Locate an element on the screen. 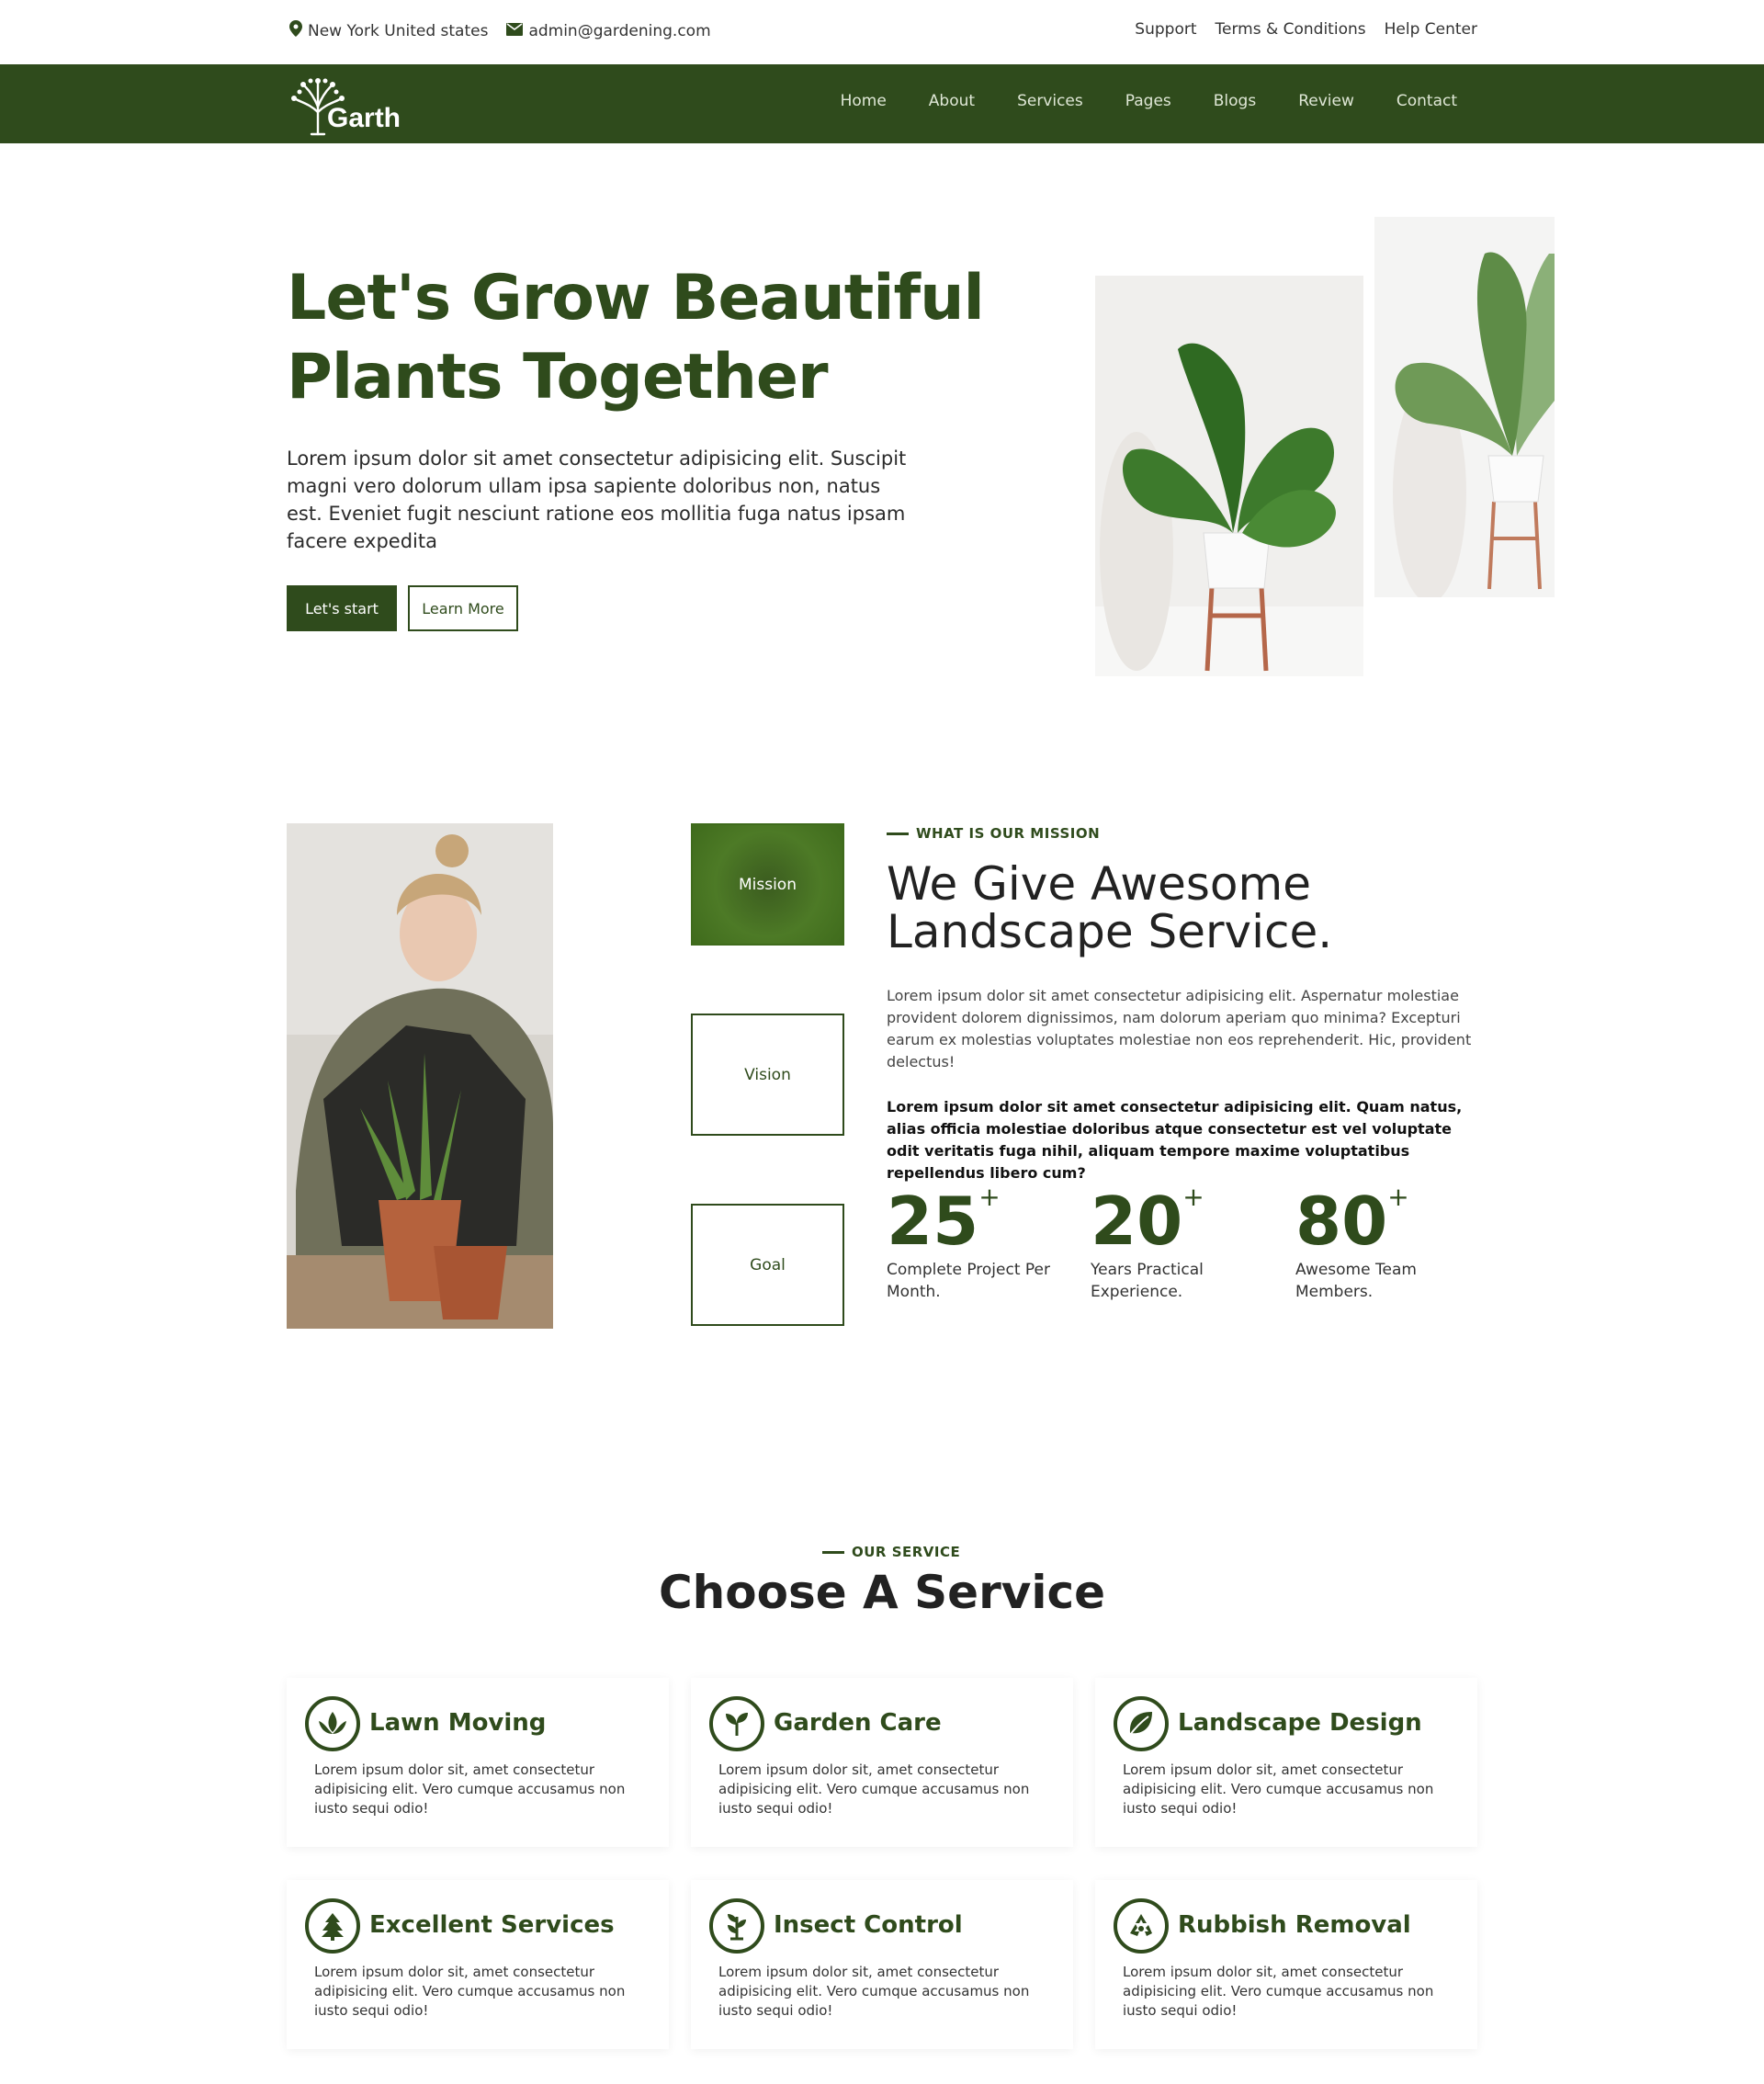 Image resolution: width=1764 pixels, height=2084 pixels. stat-projects: 25+ Complete Project Per Month. is located at coordinates (978, 1242).